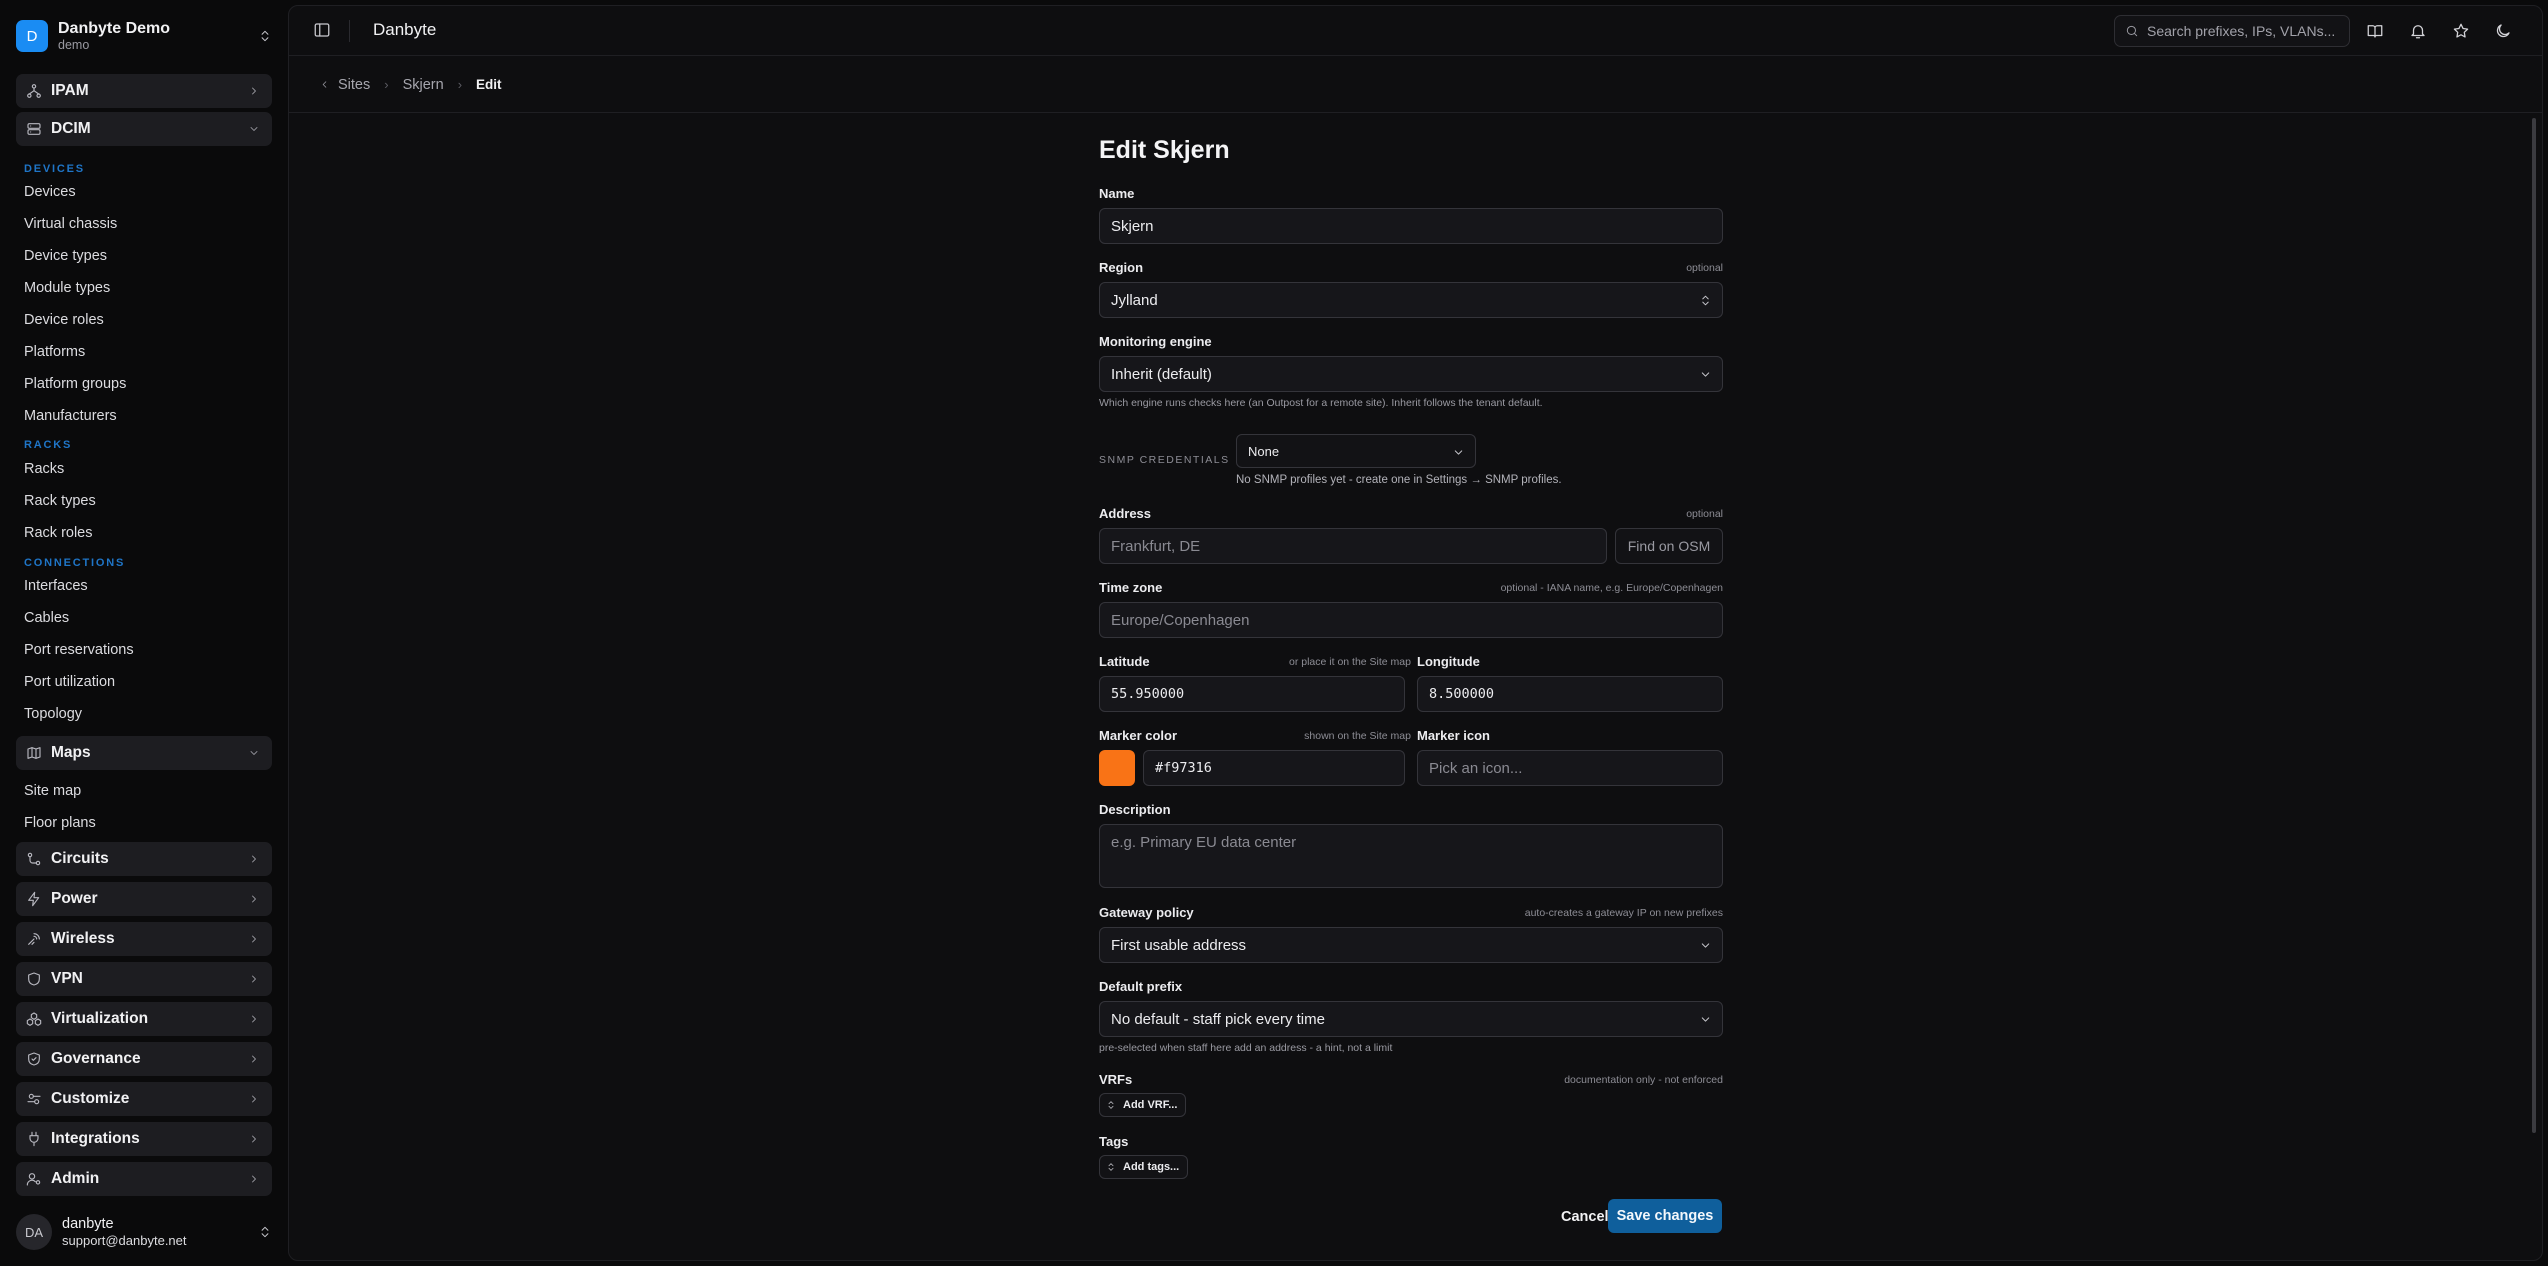  Describe the element at coordinates (2132, 31) in the screenshot. I see `search-icon` at that location.